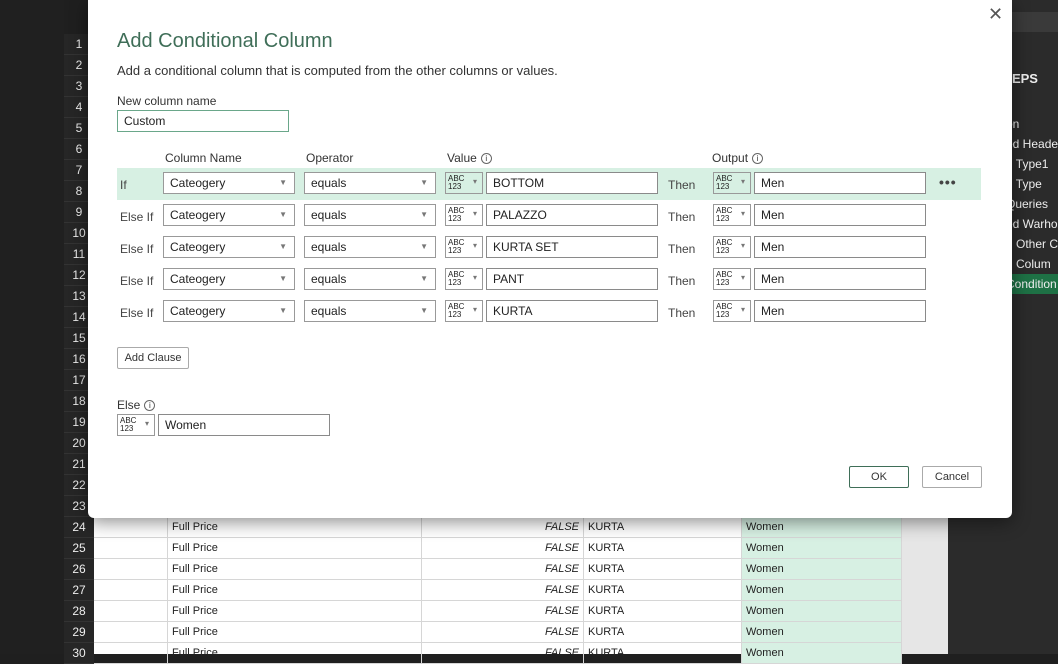 Image resolution: width=1058 pixels, height=664 pixels. What do you see at coordinates (153, 358) in the screenshot?
I see `add-clause-button: Add Clause` at bounding box center [153, 358].